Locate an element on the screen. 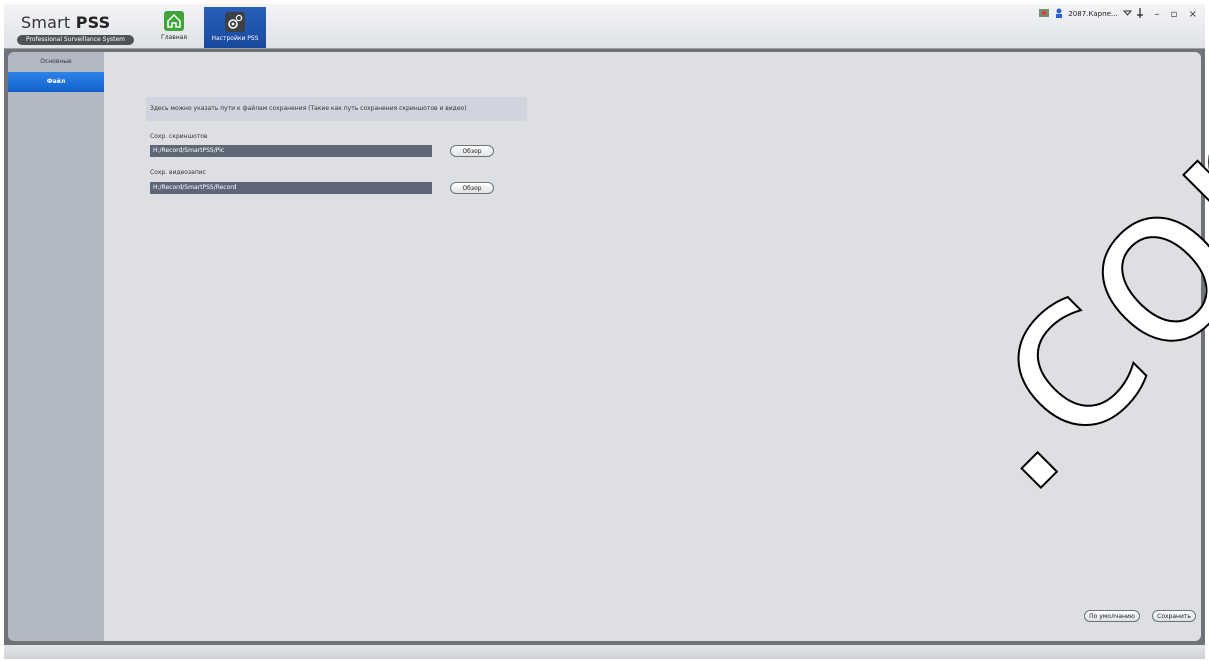 The width and height of the screenshot is (1209, 661). network-icon is located at coordinates (1044, 14).